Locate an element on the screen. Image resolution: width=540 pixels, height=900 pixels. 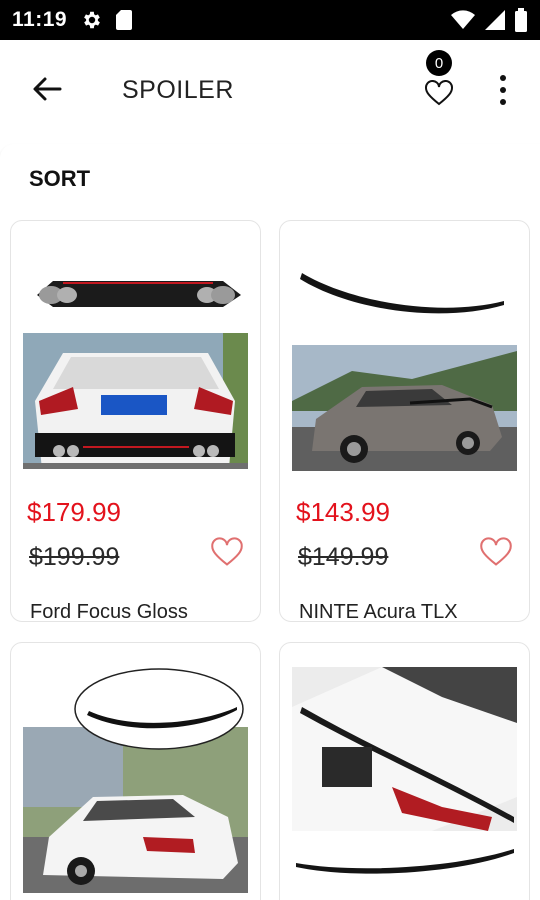
wifi-icon is located at coordinates (463, 19).